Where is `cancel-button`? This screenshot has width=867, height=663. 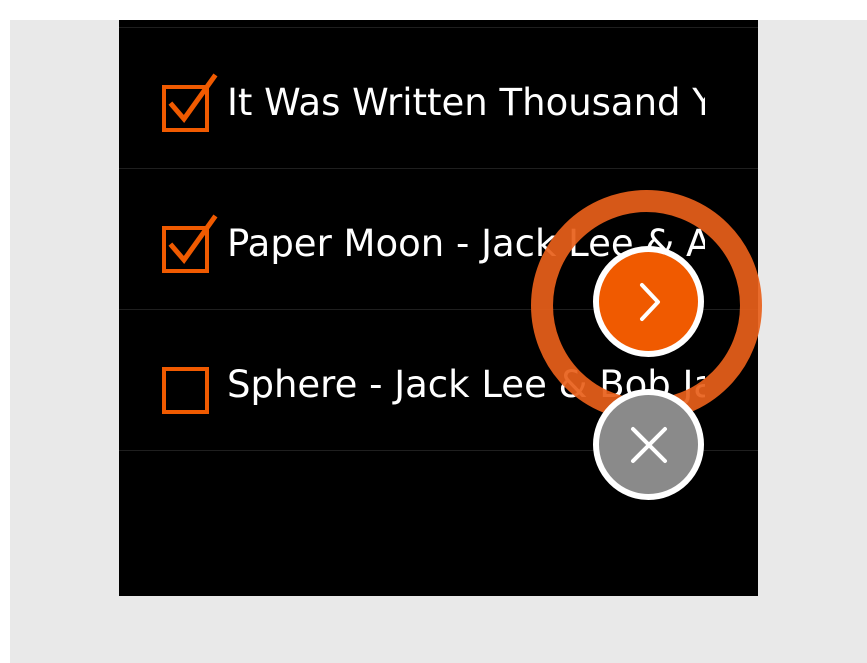 cancel-button is located at coordinates (648, 444).